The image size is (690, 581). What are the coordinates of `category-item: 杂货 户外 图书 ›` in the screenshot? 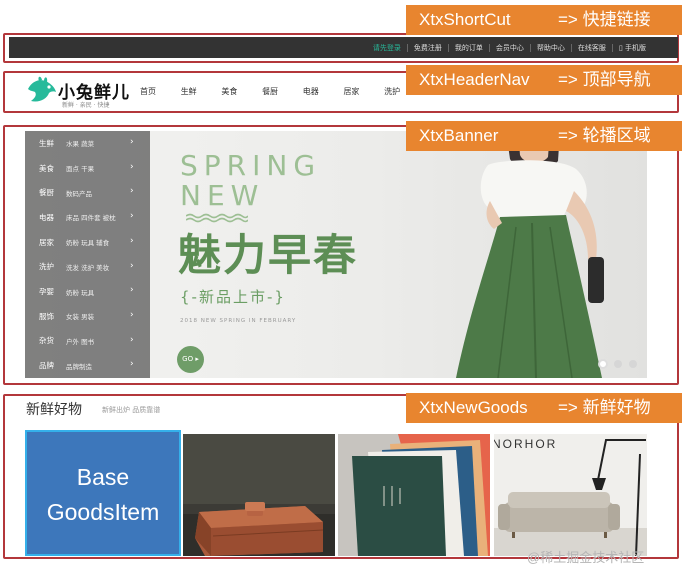 It's located at (87, 341).